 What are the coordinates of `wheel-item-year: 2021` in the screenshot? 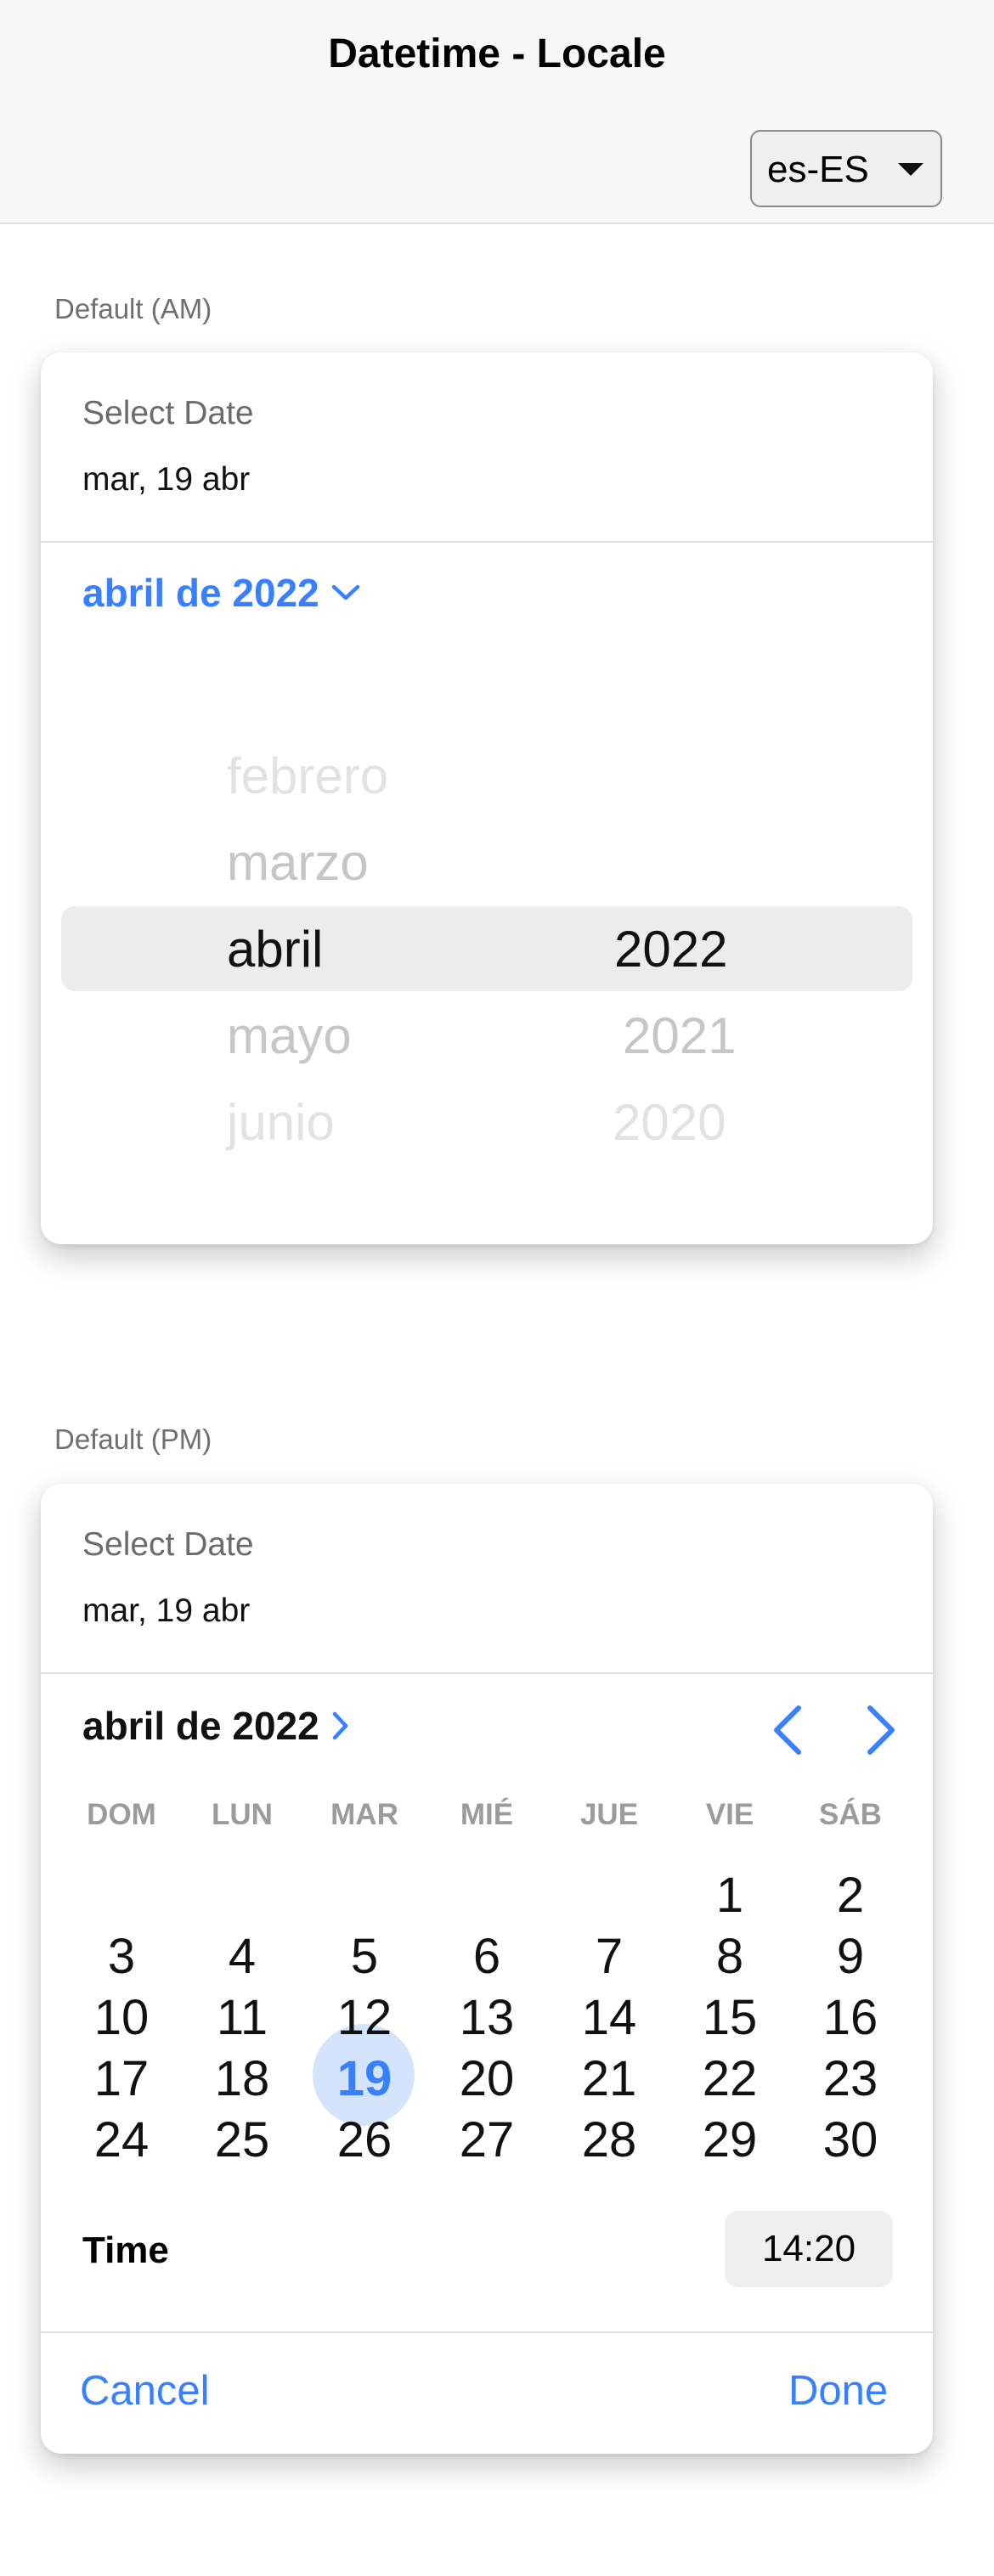 It's located at (679, 1035).